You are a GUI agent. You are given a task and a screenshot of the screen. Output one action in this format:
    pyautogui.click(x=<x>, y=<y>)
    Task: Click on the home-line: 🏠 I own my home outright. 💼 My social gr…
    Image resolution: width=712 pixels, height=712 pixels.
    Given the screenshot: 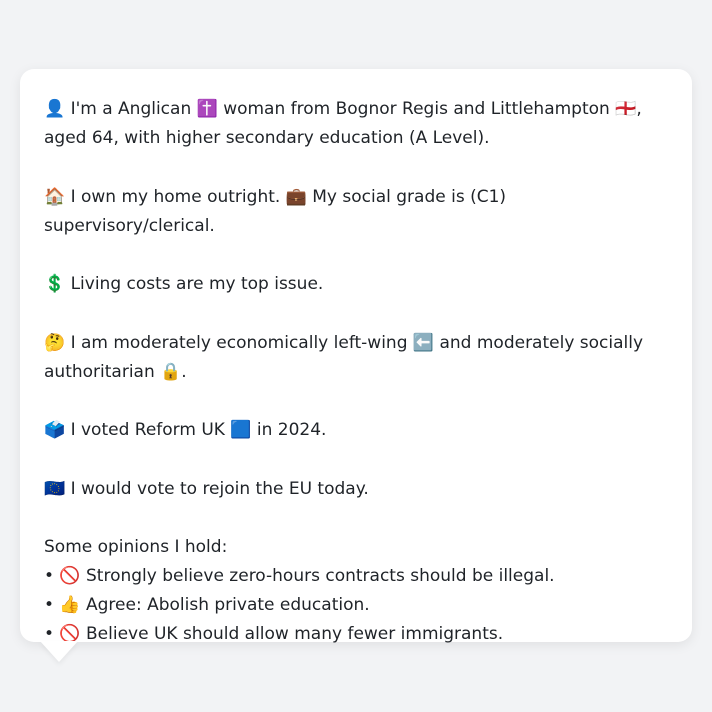 What is the action you would take?
    pyautogui.click(x=275, y=211)
    